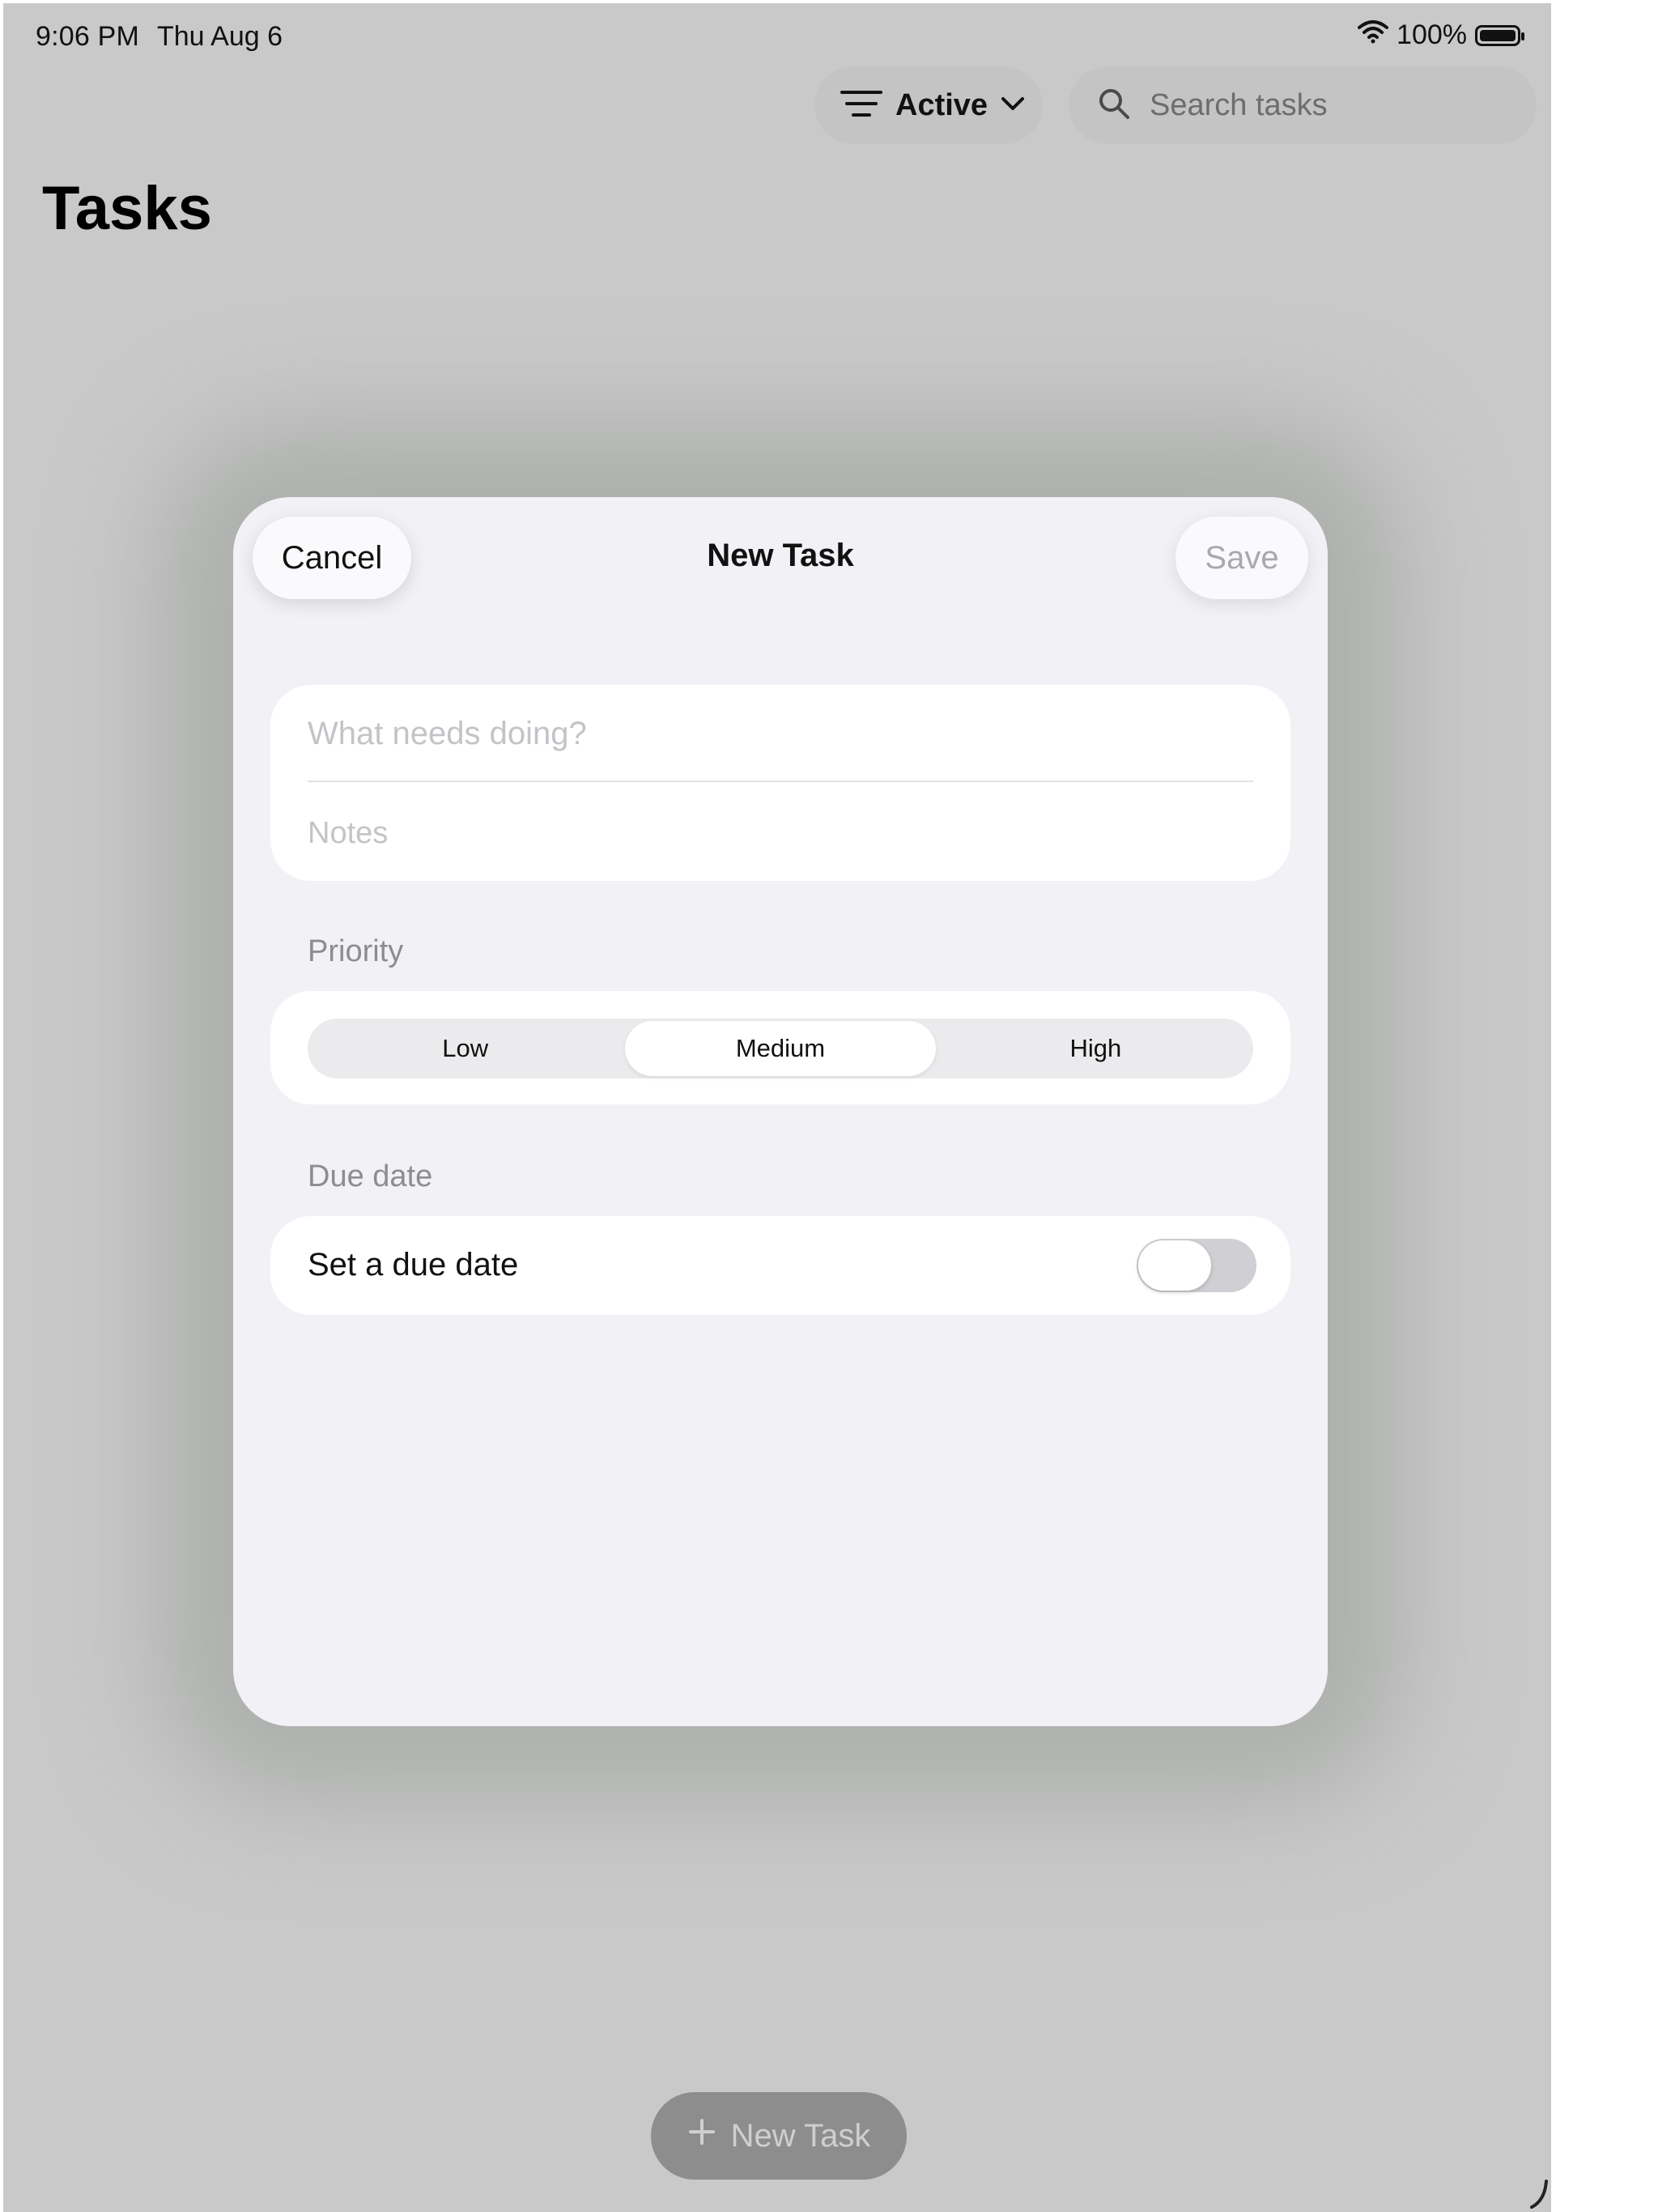 This screenshot has width=1658, height=2212. I want to click on priority-card: Low Medium High, so click(780, 1047).